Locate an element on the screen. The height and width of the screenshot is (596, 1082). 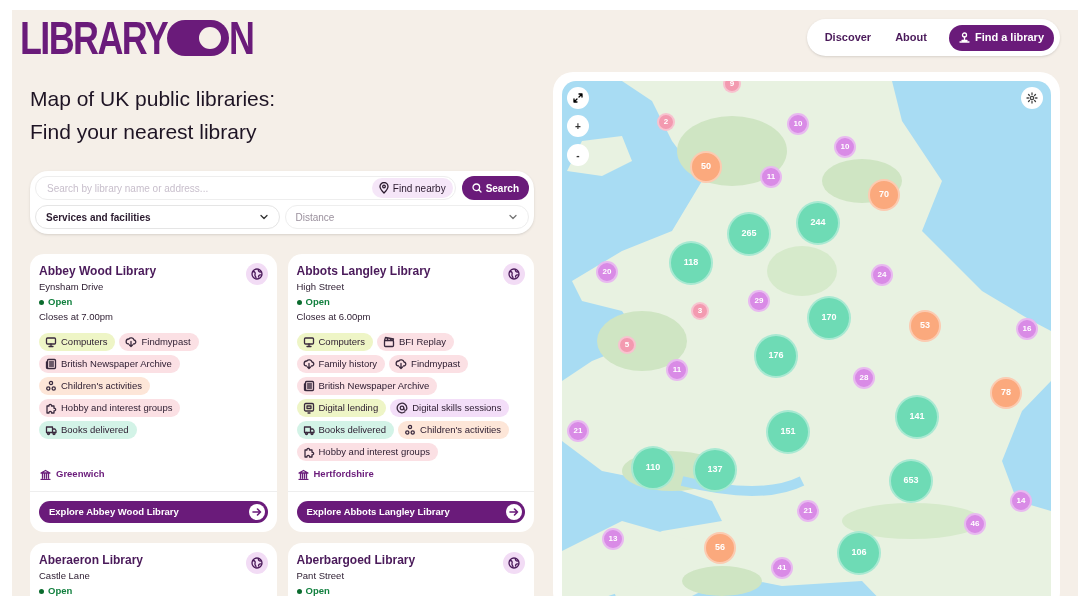
tablet-icon is located at coordinates (308, 408).